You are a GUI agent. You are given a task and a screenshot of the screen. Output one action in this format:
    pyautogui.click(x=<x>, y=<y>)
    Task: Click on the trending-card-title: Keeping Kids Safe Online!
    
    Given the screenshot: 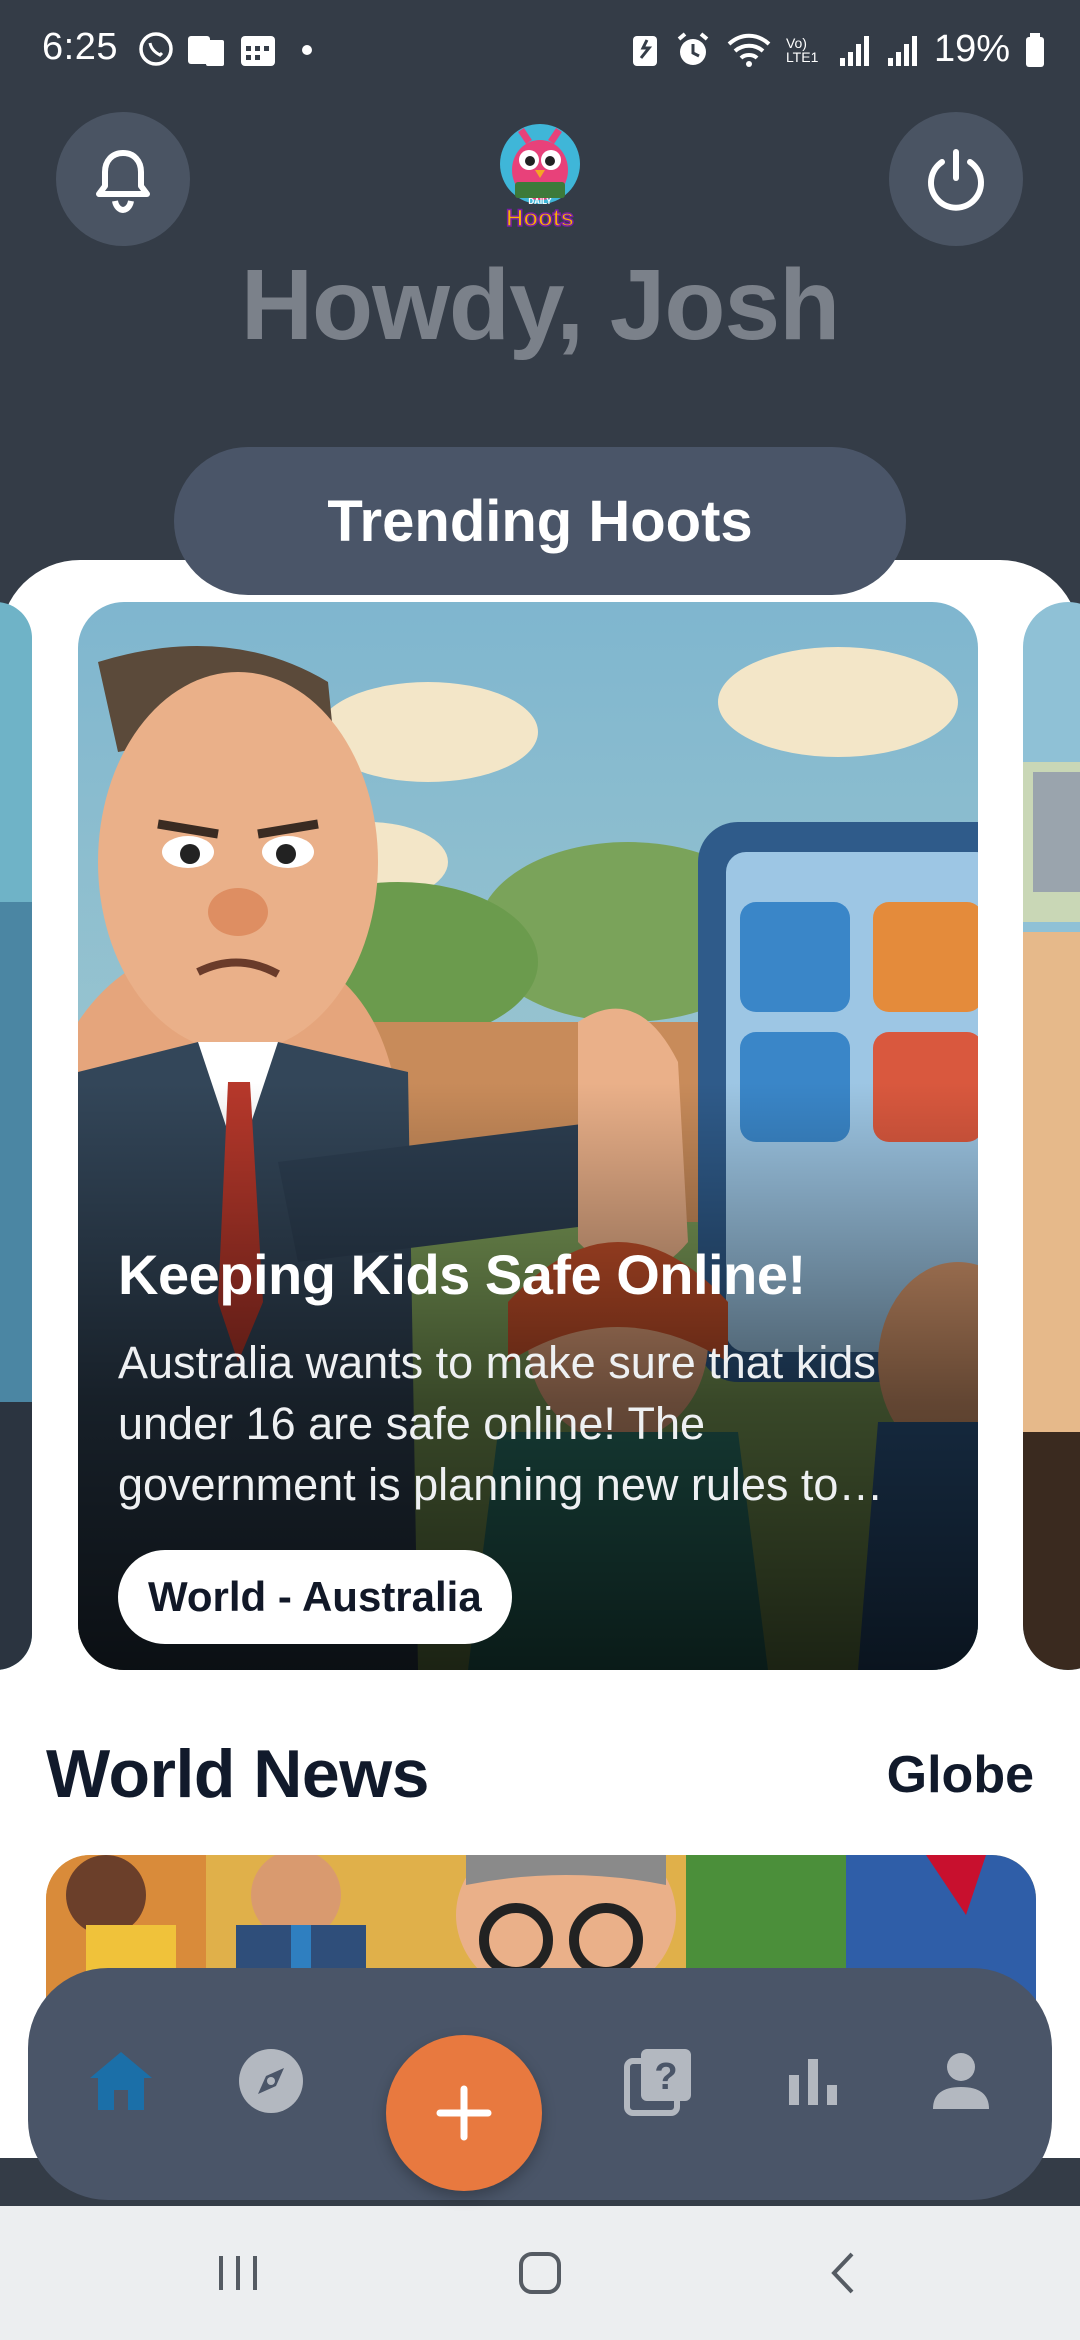 What is the action you would take?
    pyautogui.click(x=462, y=1274)
    